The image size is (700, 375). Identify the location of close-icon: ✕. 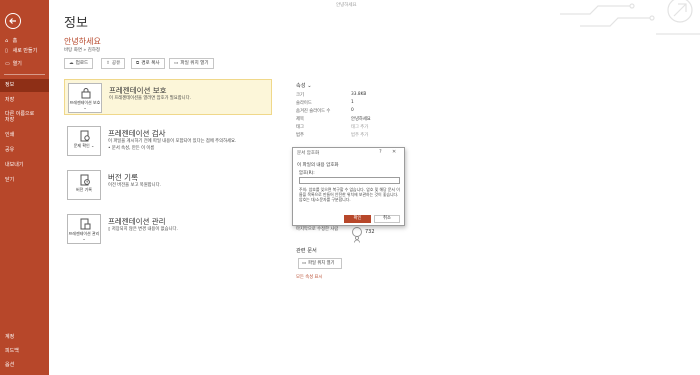
(394, 152).